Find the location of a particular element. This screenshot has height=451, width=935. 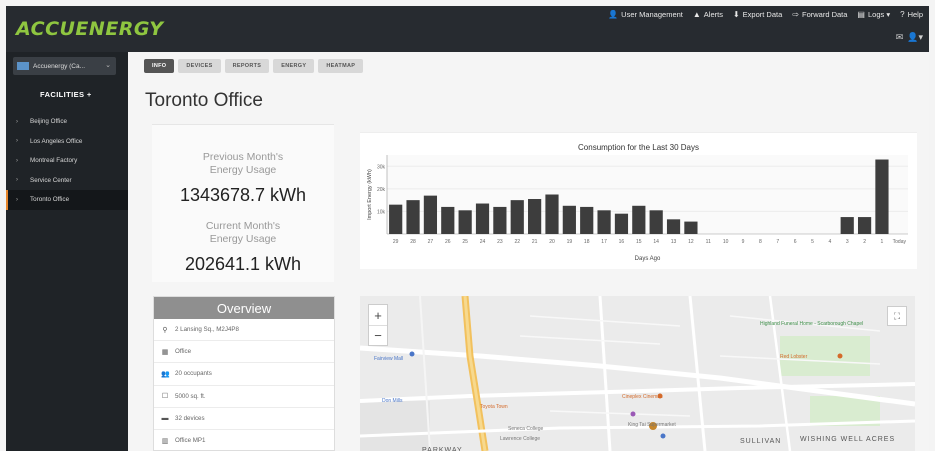

overview-row-text: 5000 sq. ft. is located at coordinates (190, 396).